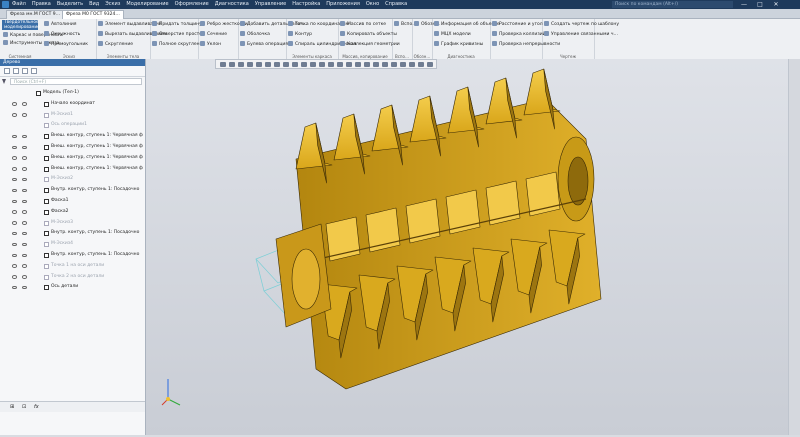 This screenshot has height=437, width=800. Describe the element at coordinates (72, 201) in the screenshot. I see `tree-item: Фаска1` at that location.